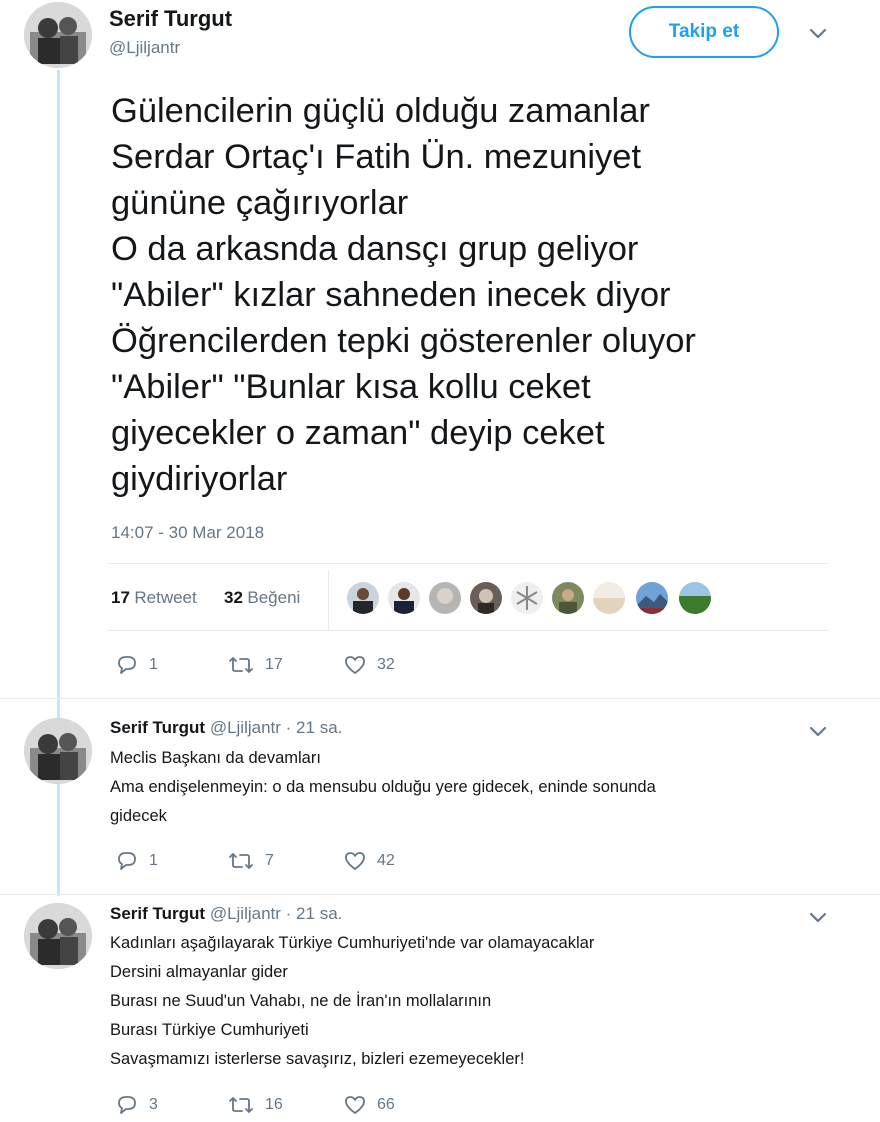  What do you see at coordinates (369, 861) in the screenshot?
I see `like-button: 42` at bounding box center [369, 861].